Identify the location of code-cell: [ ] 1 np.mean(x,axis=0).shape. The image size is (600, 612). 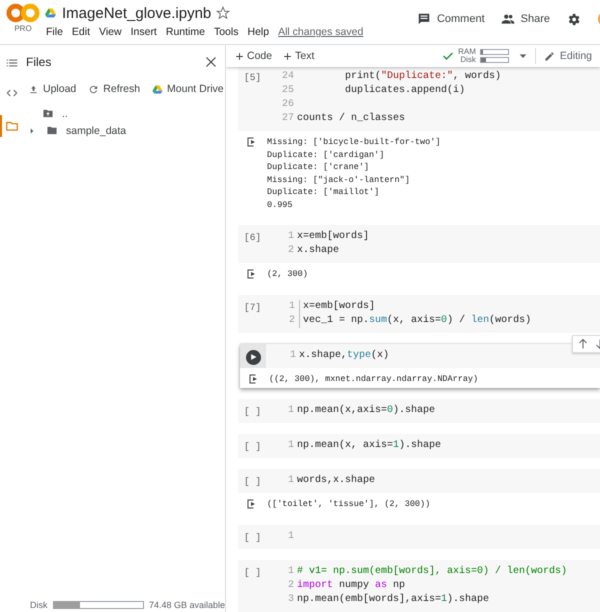
(419, 411).